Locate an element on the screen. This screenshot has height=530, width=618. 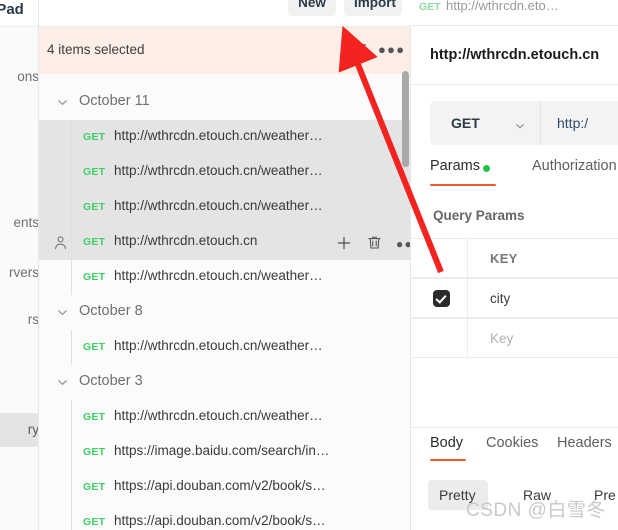
breadcrumb: http://wthrcdn.etouch.cn is located at coordinates (514, 56).